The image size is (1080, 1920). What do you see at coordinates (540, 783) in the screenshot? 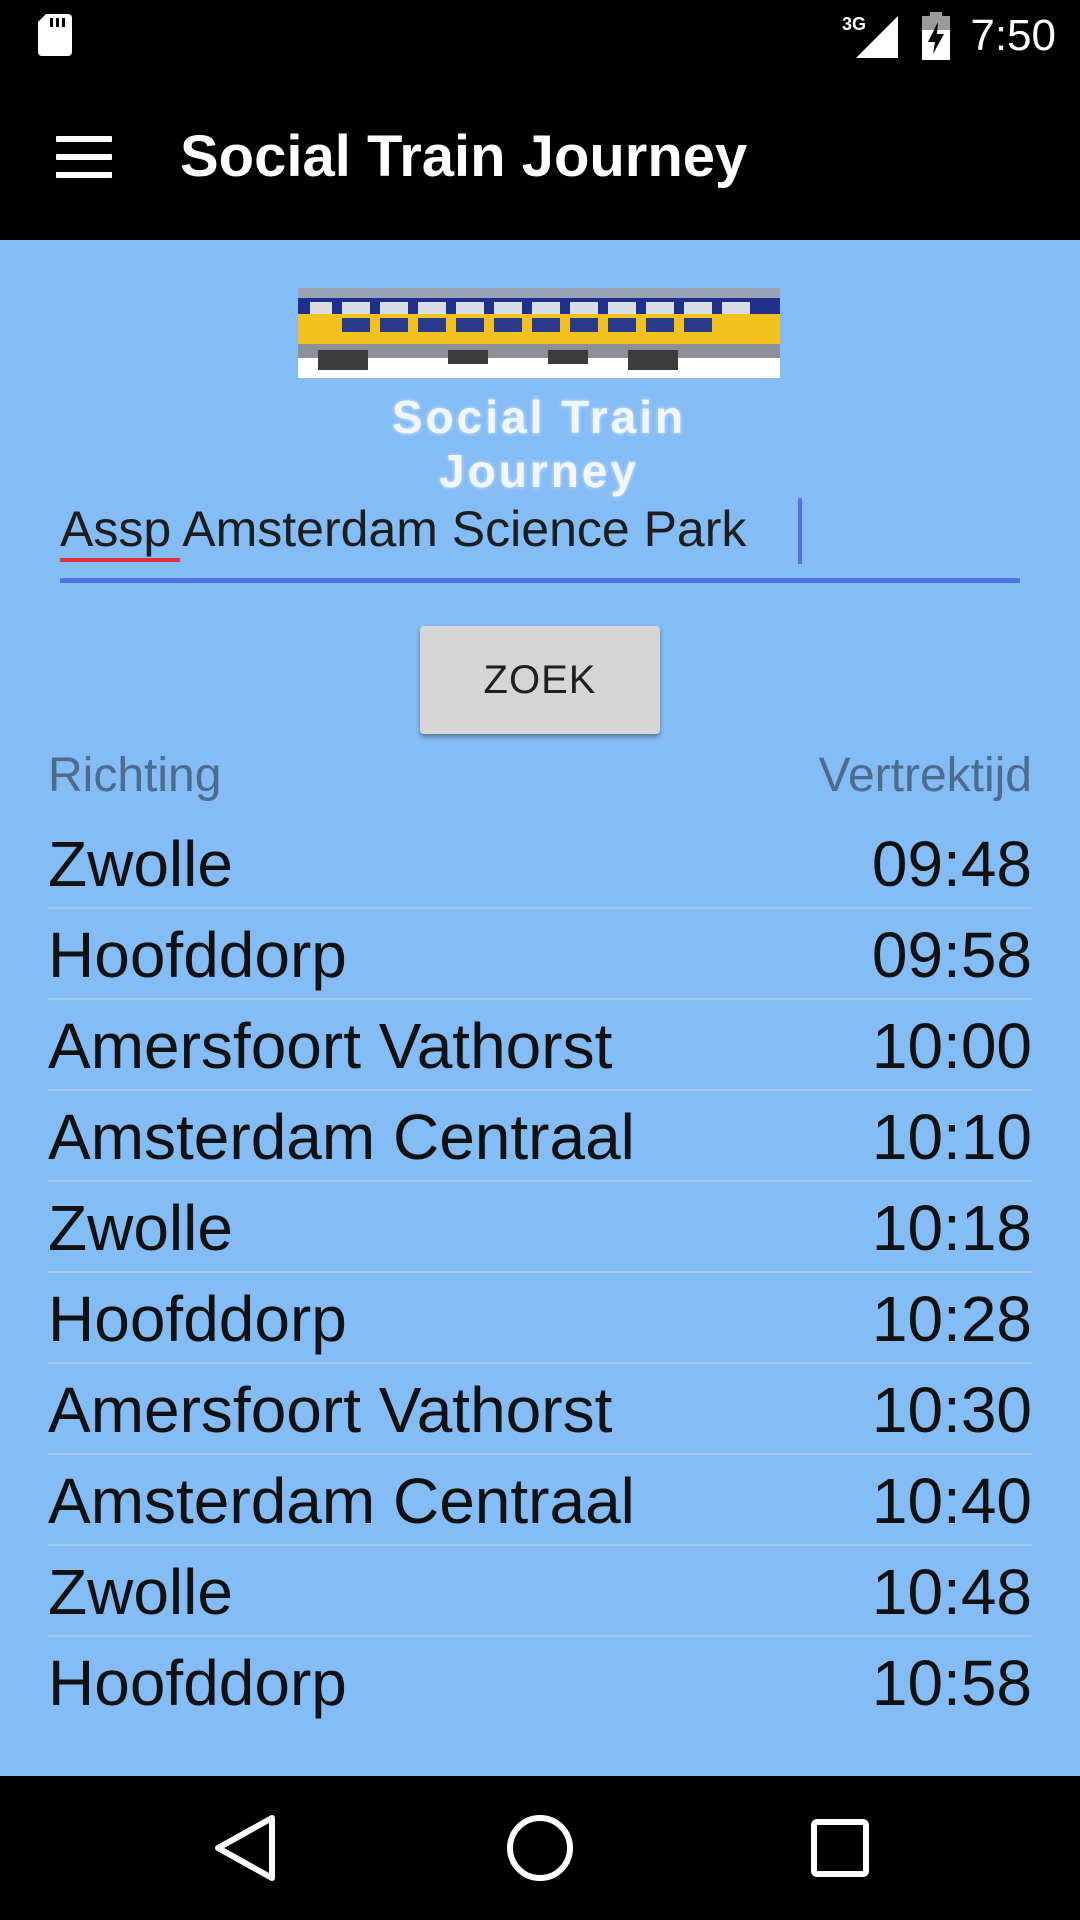
I see `departures-header: Richting Vertrektijd` at bounding box center [540, 783].